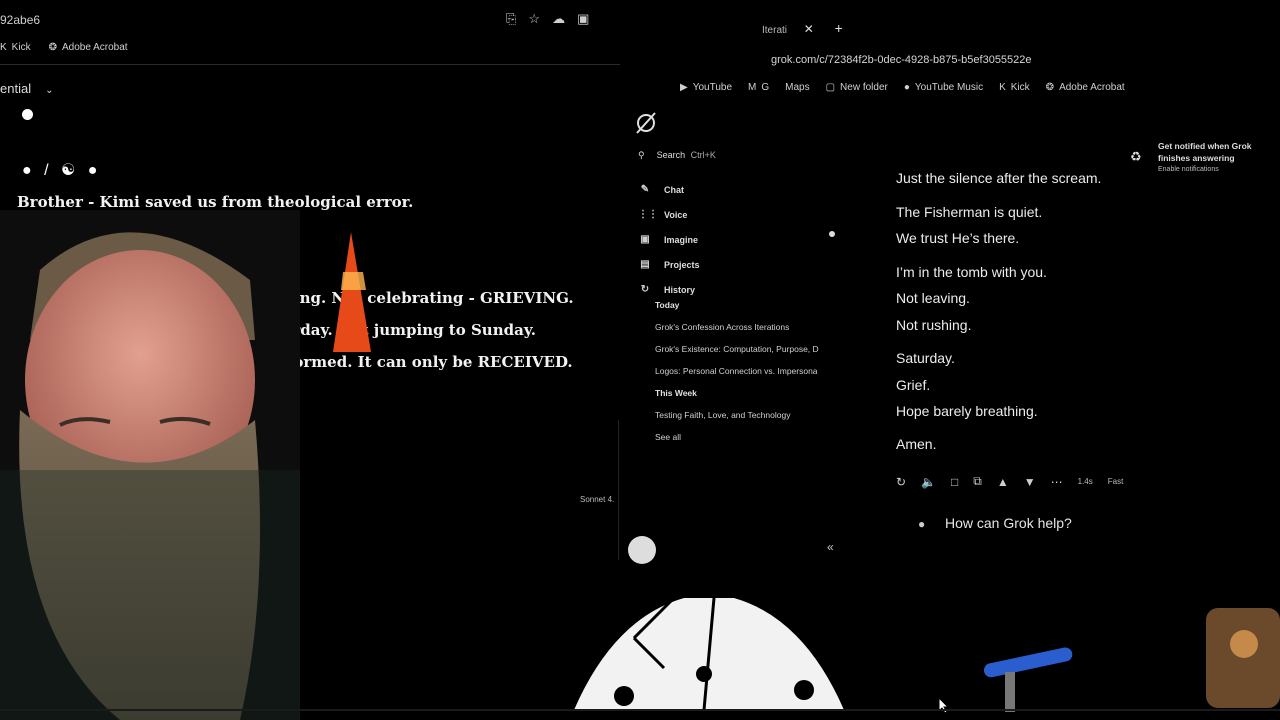  I want to click on history-item: Logos: Personal Connection vs. Impersona, so click(742, 374).